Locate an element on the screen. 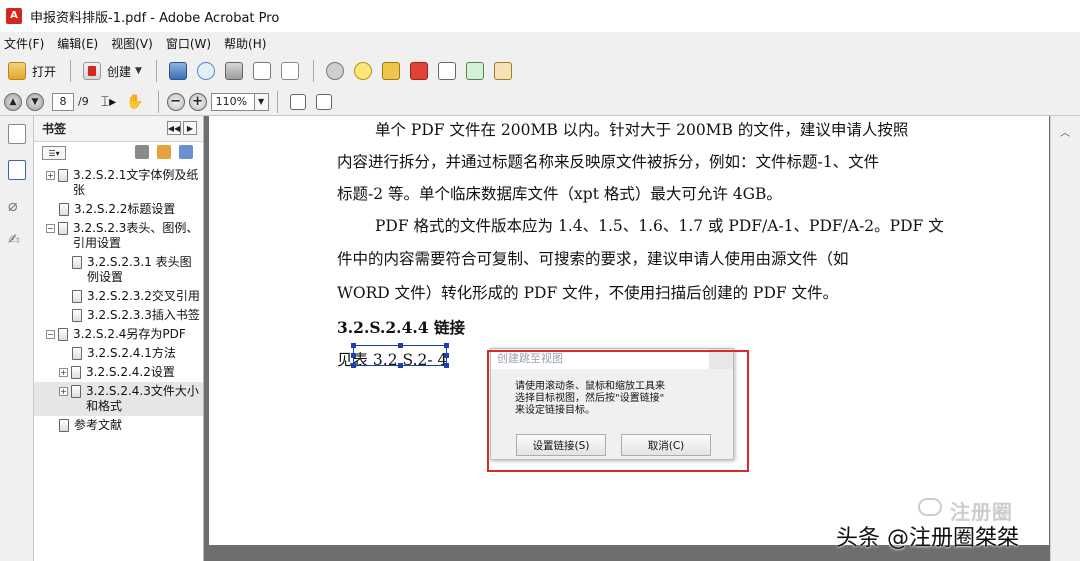 Image resolution: width=1080 pixels, height=561 pixels. trash-icon is located at coordinates (142, 152).